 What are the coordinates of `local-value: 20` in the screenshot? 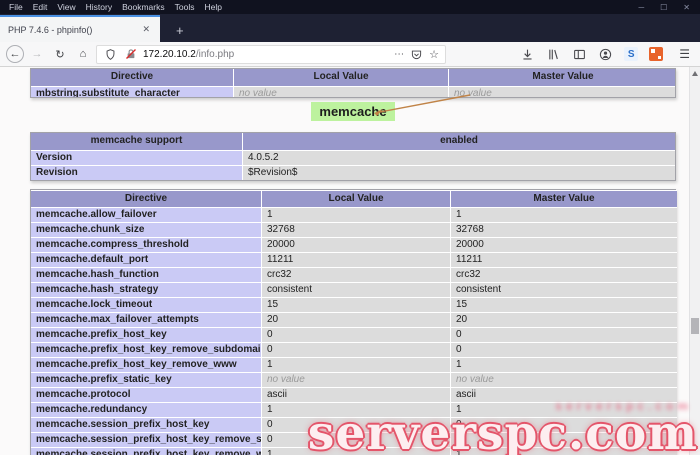 It's located at (355, 319).